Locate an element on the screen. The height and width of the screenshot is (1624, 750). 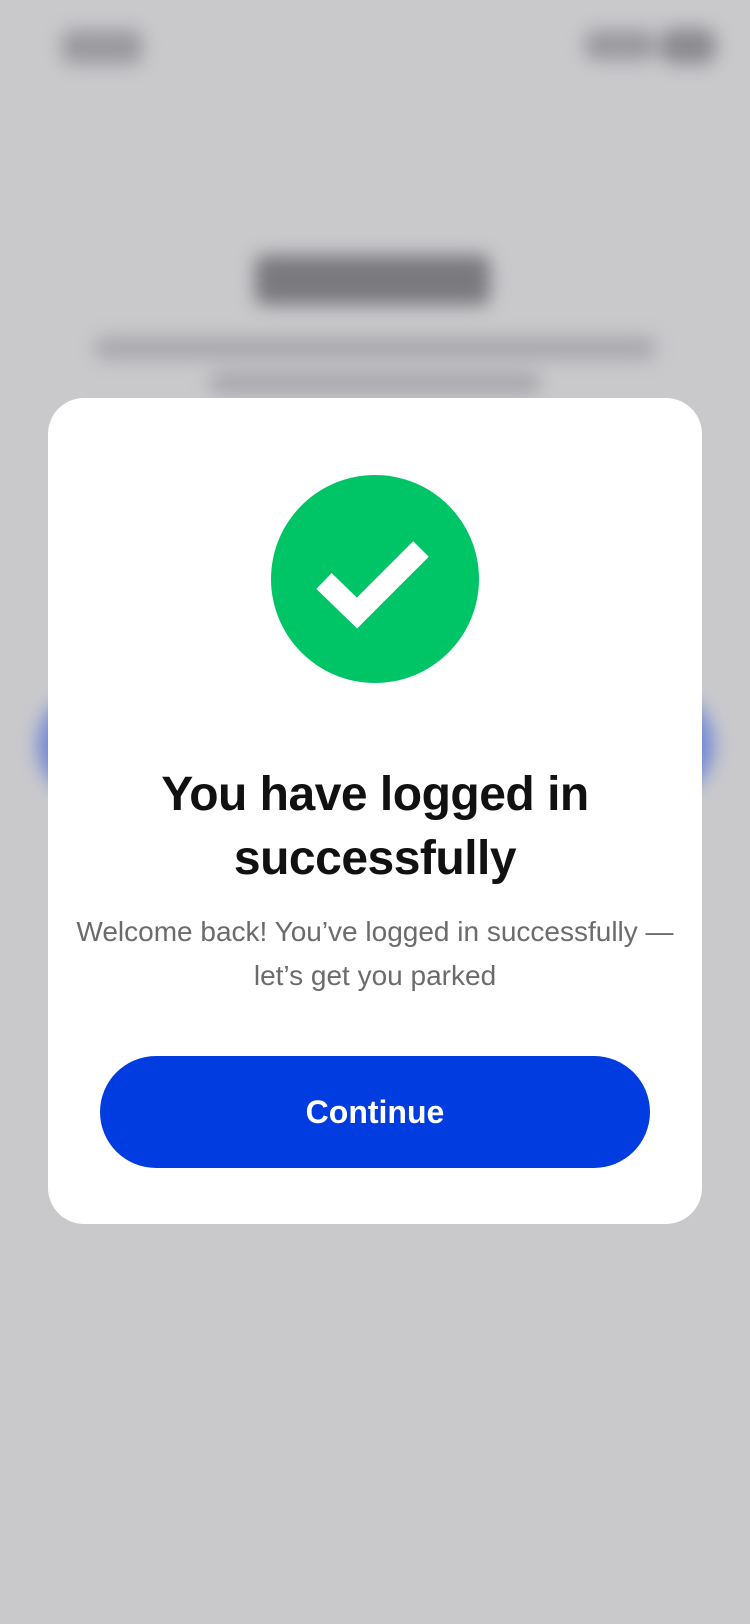
status-bar-icons is located at coordinates (620, 45).